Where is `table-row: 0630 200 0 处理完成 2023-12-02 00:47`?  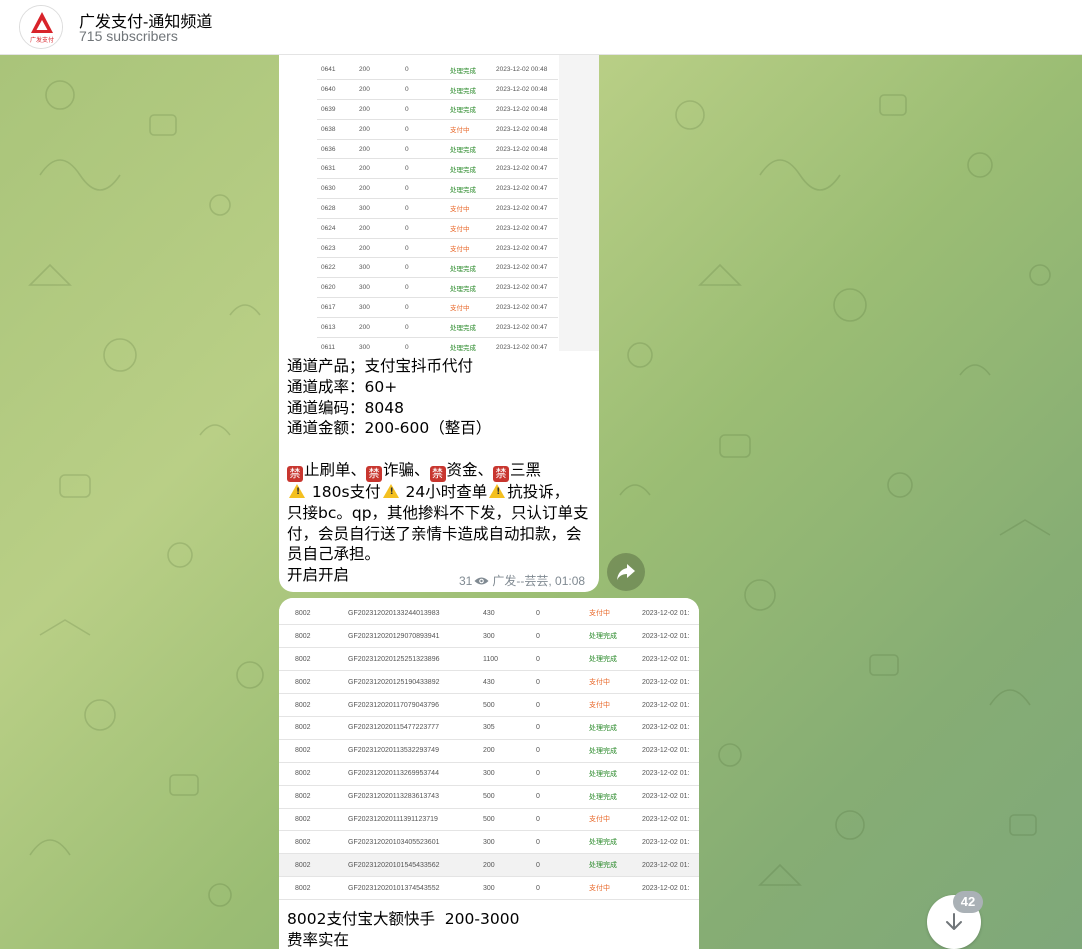
table-row: 0630 200 0 处理完成 2023-12-02 00:47 is located at coordinates (437, 189).